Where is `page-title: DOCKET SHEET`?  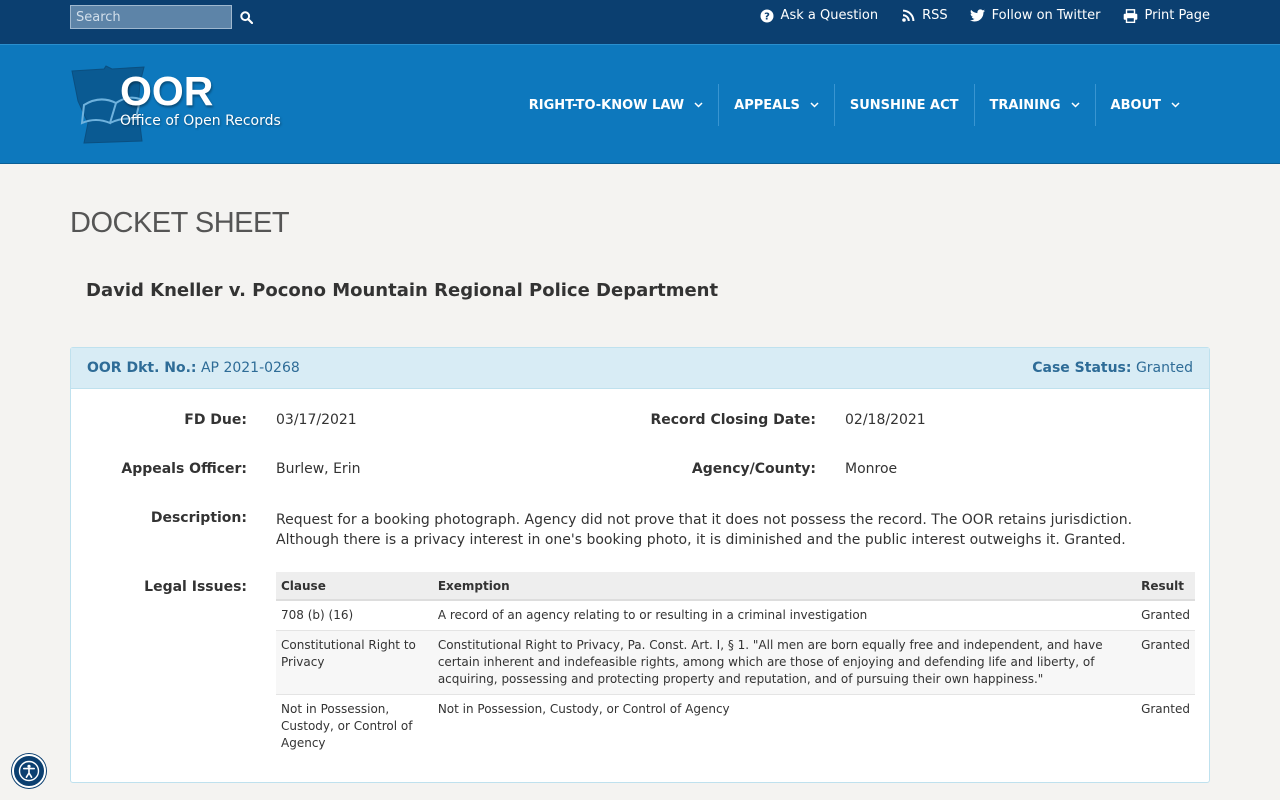
page-title: DOCKET SHEET is located at coordinates (180, 223).